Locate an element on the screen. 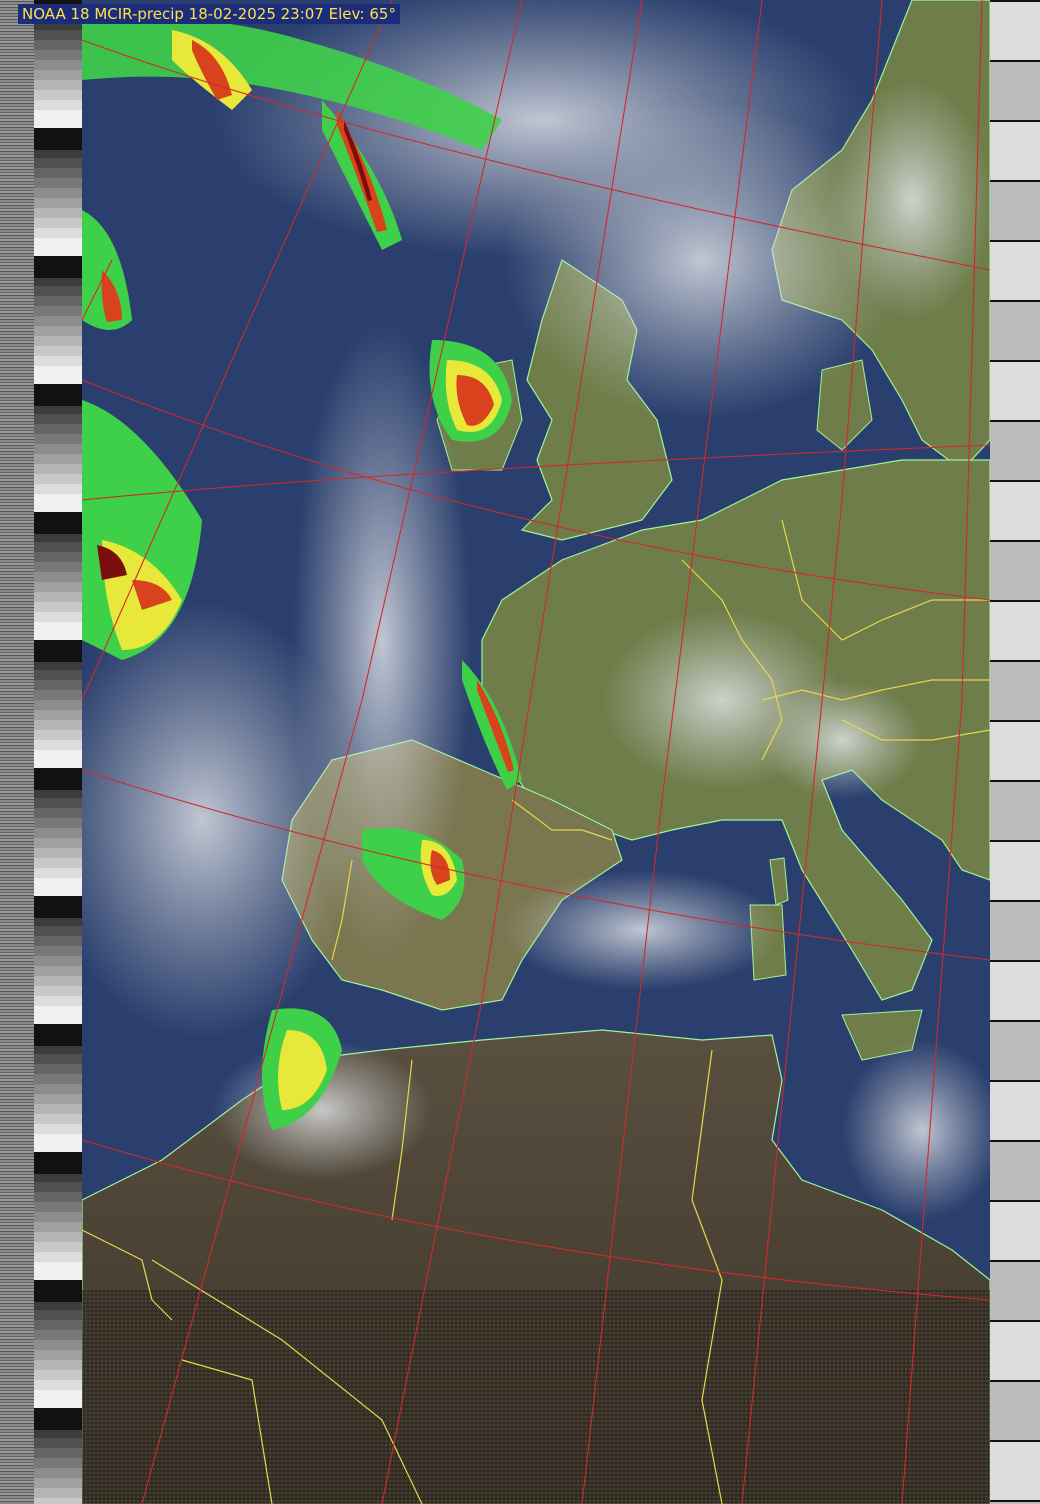 Image resolution: width=1040 pixels, height=1504 pixels. sahara-noise is located at coordinates (536, 1397).